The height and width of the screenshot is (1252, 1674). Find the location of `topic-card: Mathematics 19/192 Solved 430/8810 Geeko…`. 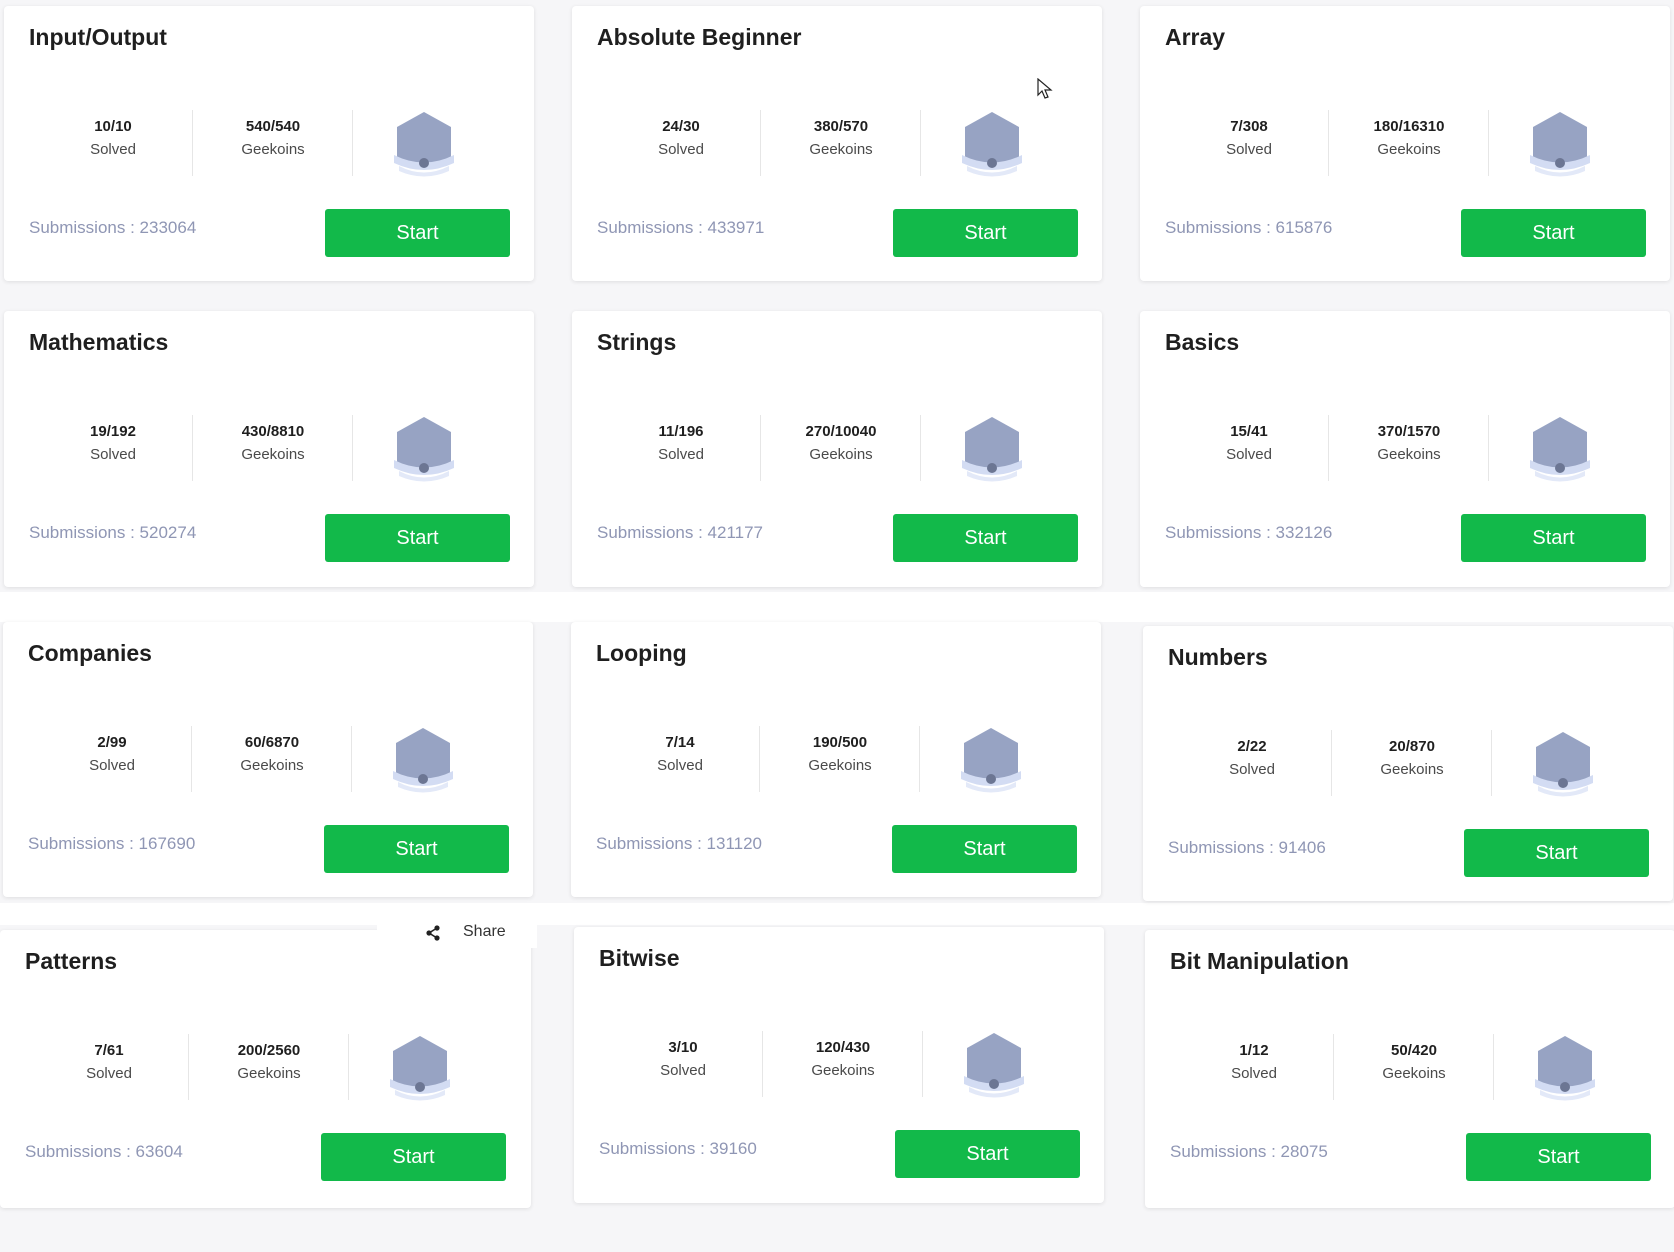

topic-card: Mathematics 19/192 Solved 430/8810 Geeko… is located at coordinates (269, 449).